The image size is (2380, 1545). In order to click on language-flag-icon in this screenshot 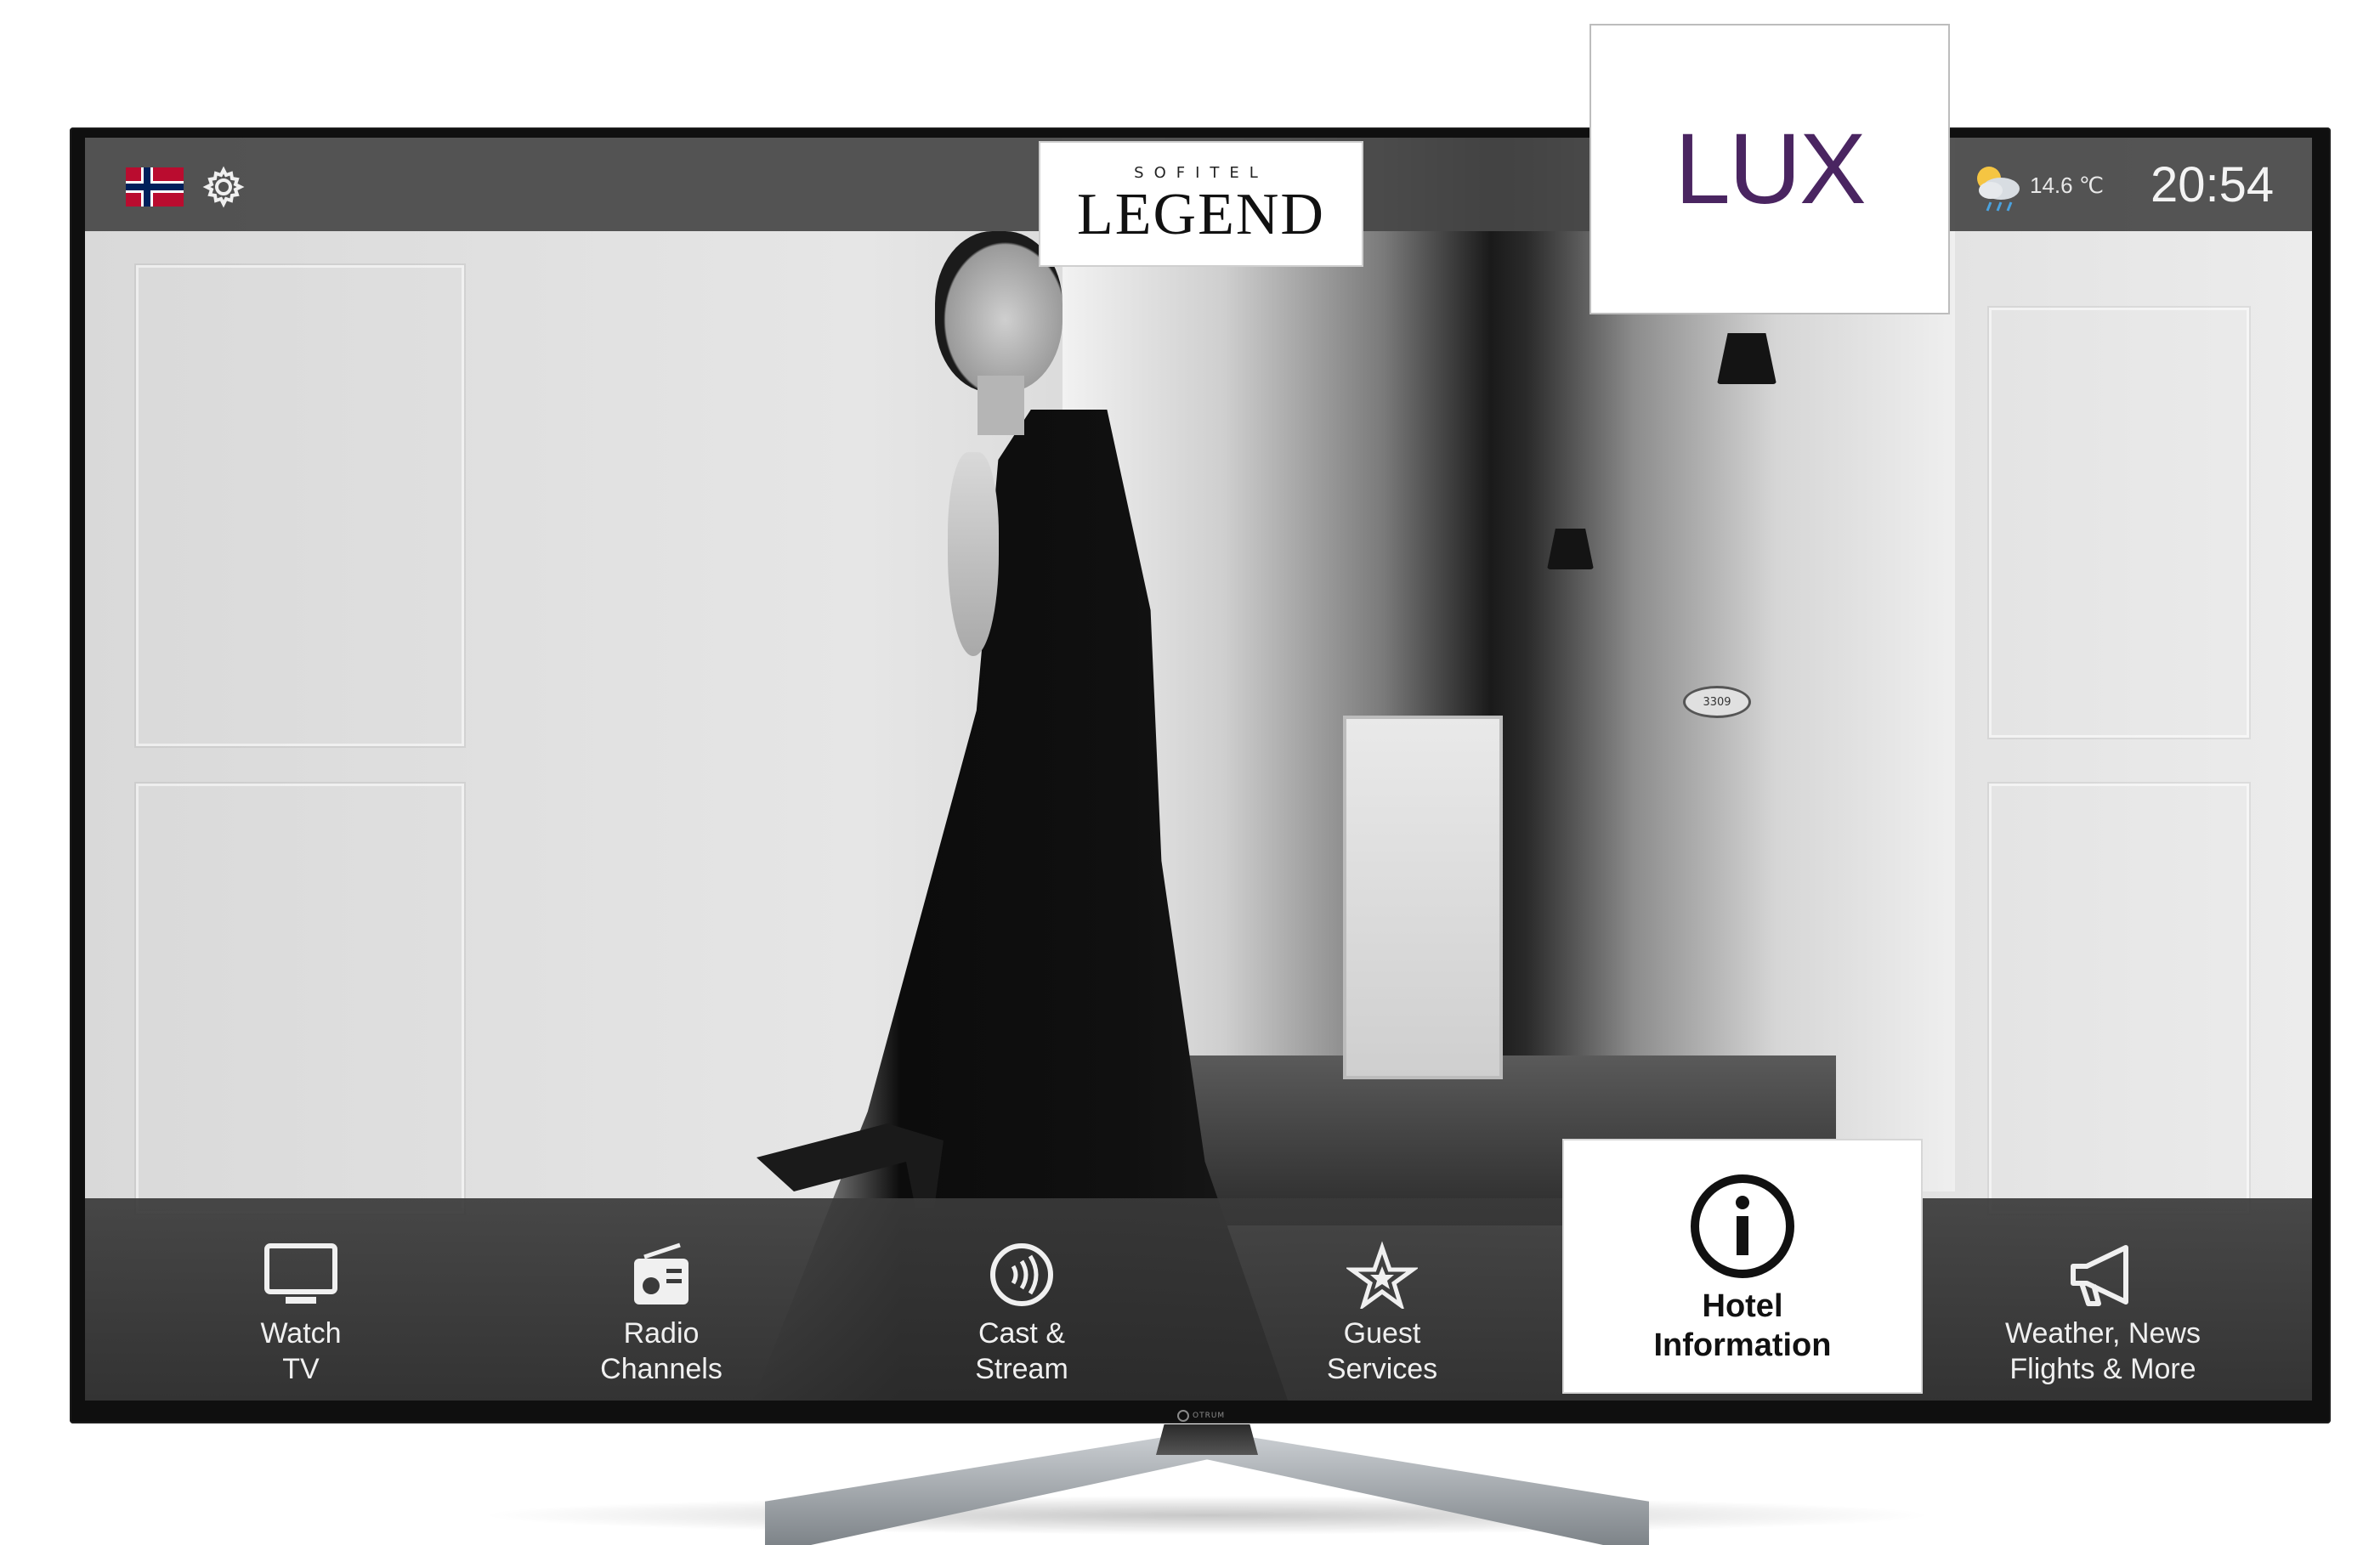, I will do `click(155, 187)`.